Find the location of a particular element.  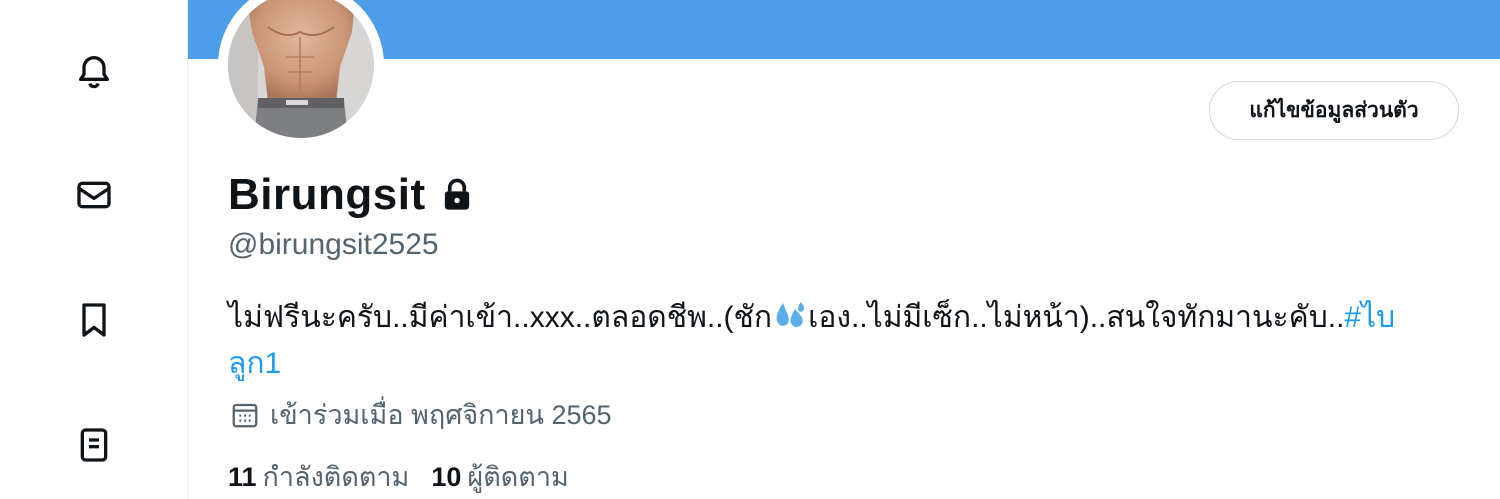

following-link: 11 กำลังติดตาม is located at coordinates (318, 476).